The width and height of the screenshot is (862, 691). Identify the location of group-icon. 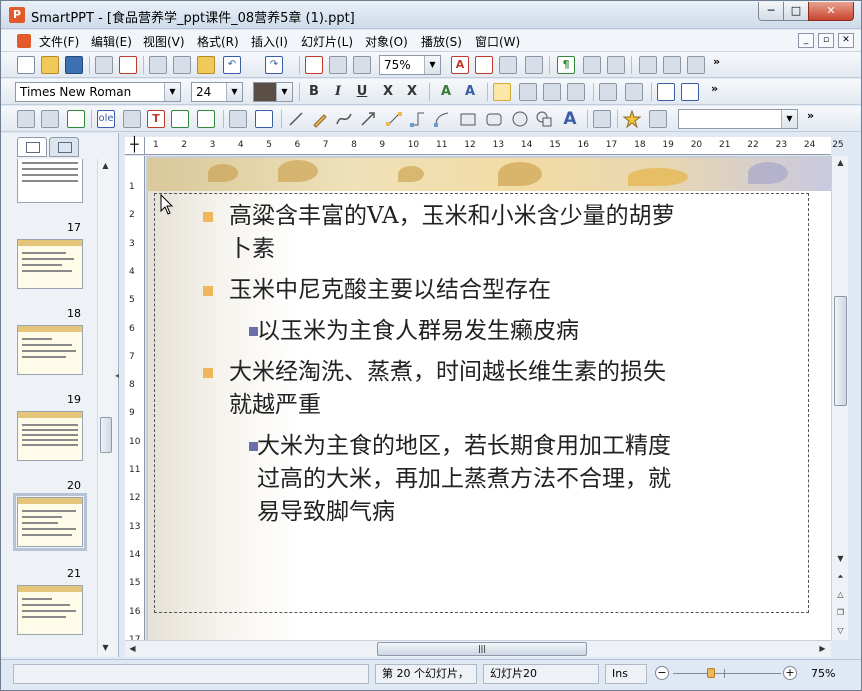
(180, 119).